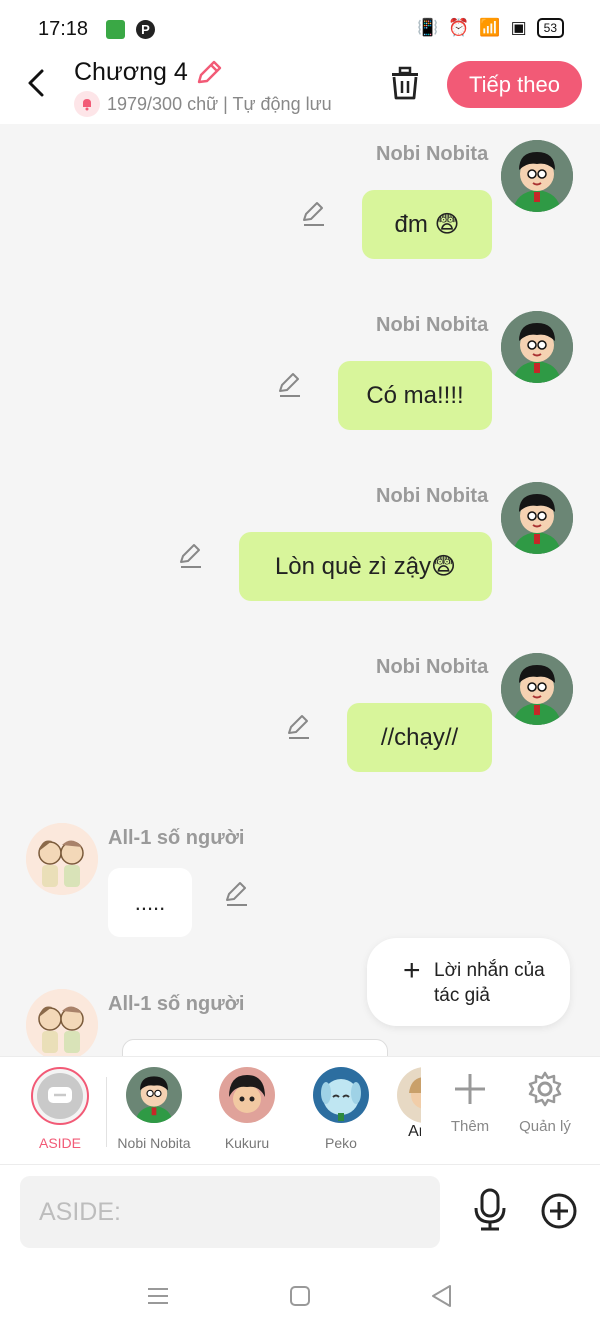 This screenshot has height=1333, width=600. I want to click on character-name: Aron, so click(414, 1131).